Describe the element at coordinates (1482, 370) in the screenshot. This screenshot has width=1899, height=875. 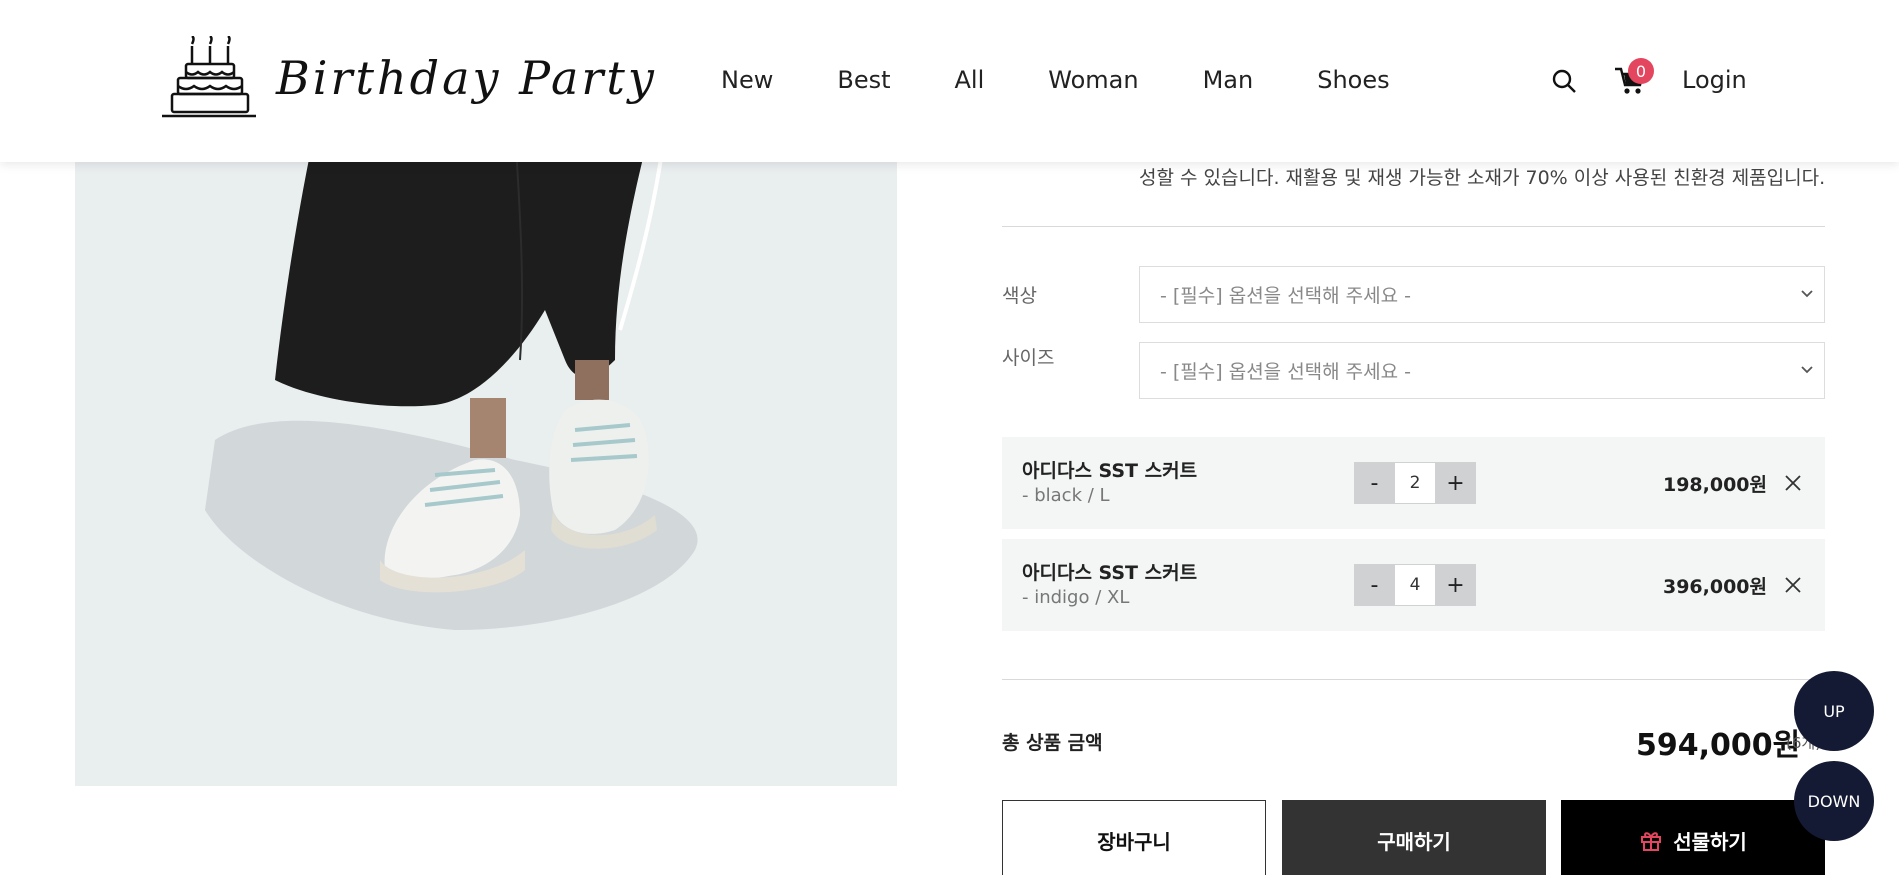
I see `size-select: - [필수] 옵션을 선택해 주세요 -` at that location.